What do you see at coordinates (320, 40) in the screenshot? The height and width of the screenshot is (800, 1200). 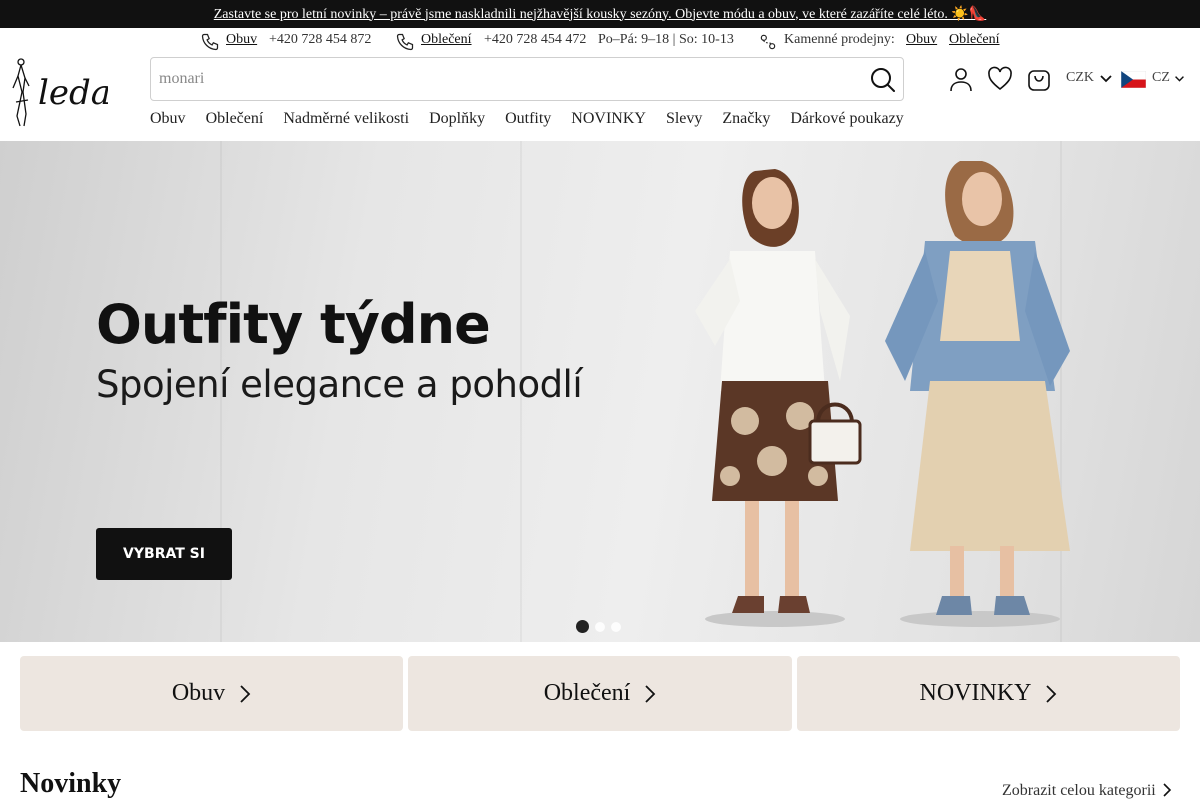 I see `contact-shoes-phone: +420 728 454 872` at bounding box center [320, 40].